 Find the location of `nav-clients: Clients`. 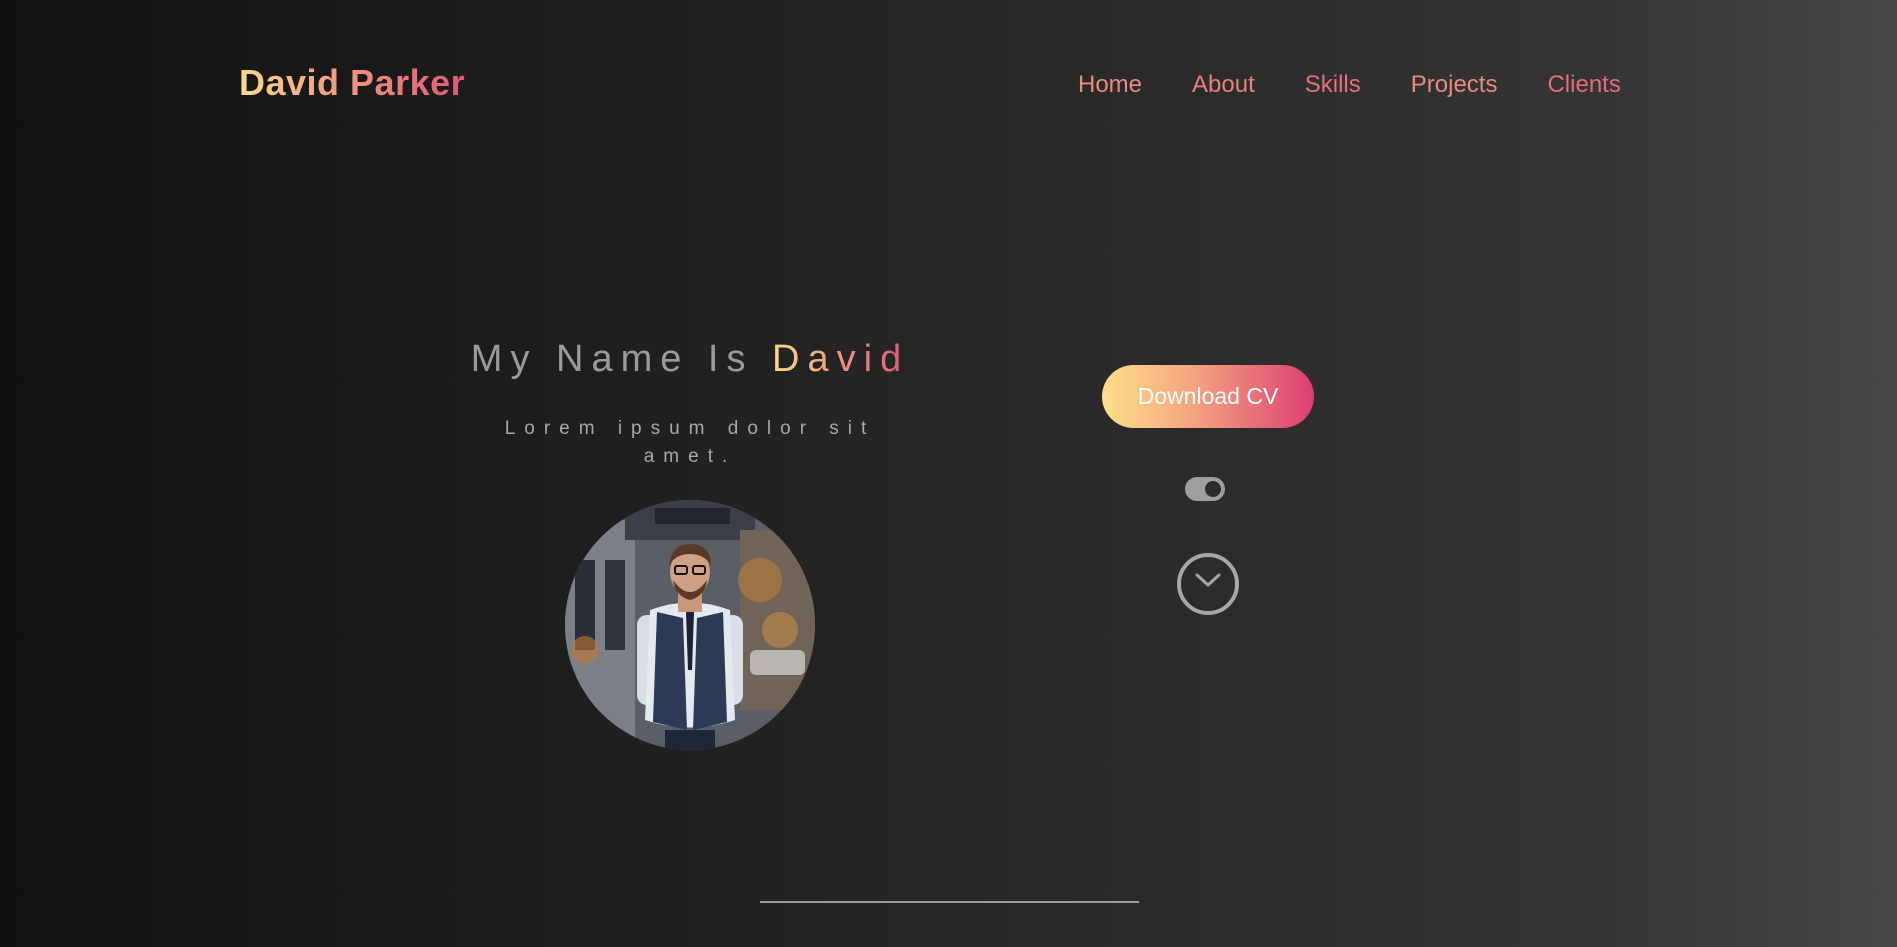

nav-clients: Clients is located at coordinates (1583, 85).